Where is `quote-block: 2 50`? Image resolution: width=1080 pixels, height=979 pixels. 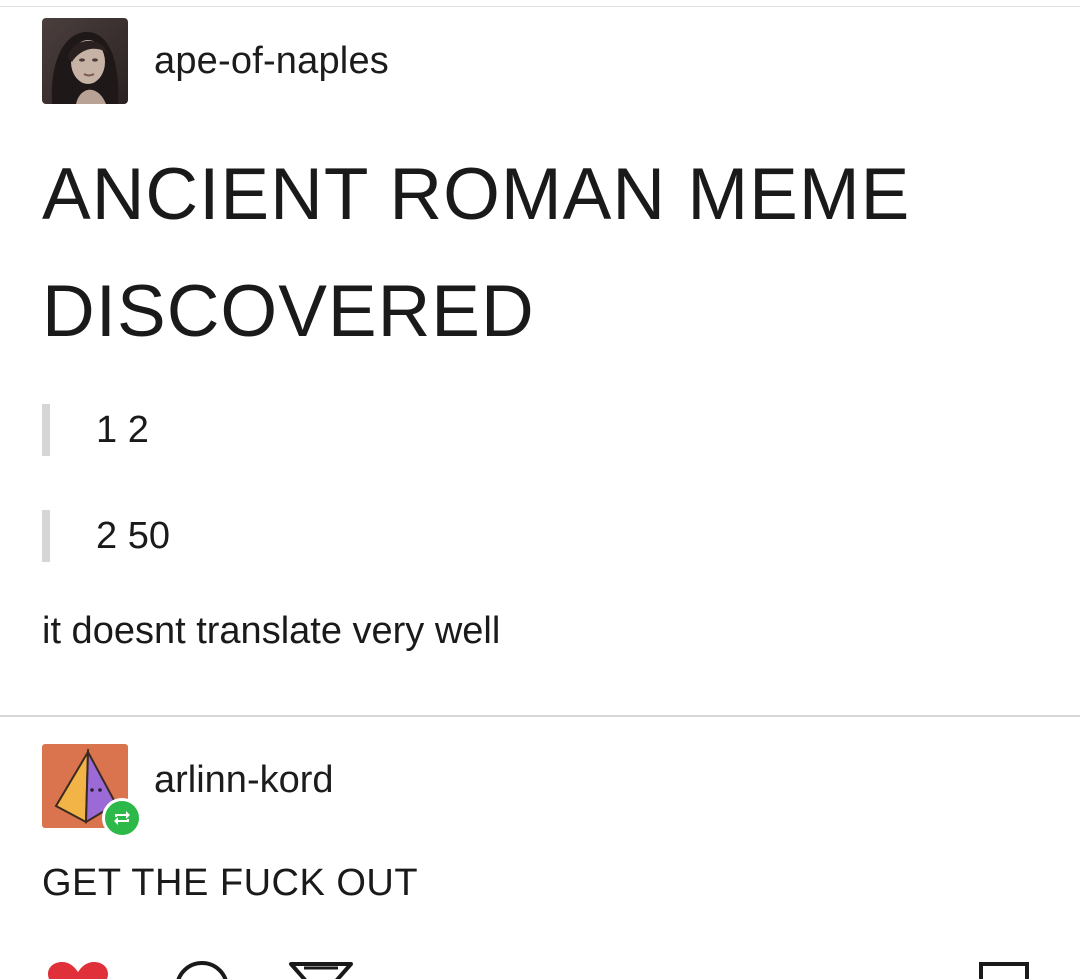 quote-block: 2 50 is located at coordinates (106, 536).